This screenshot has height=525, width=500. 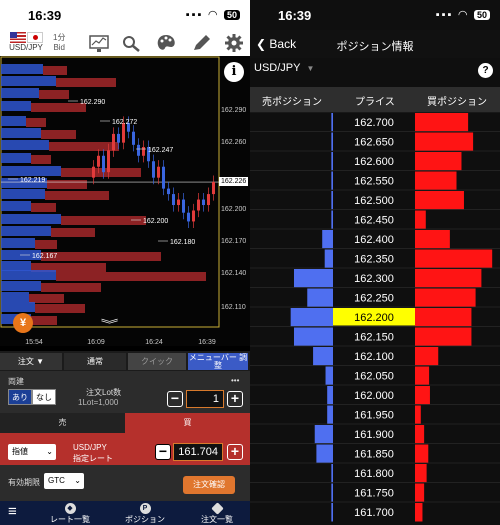 What do you see at coordinates (374, 494) in the screenshot?
I see `price-level: 161.750` at bounding box center [374, 494].